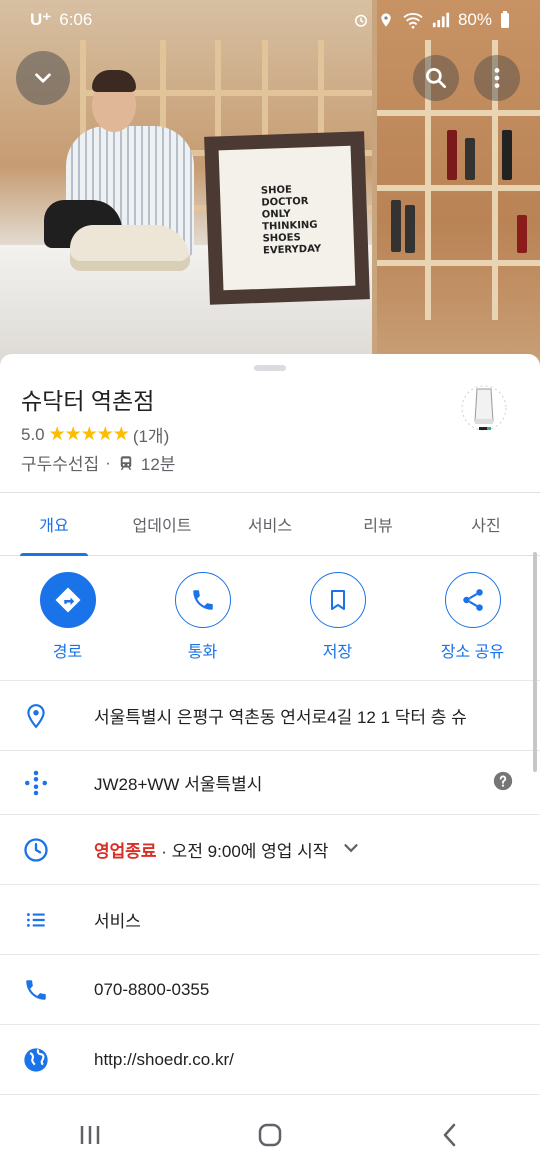  What do you see at coordinates (178, 784) in the screenshot?
I see `plus-code-text: JW28+WW 서울특별시` at bounding box center [178, 784].